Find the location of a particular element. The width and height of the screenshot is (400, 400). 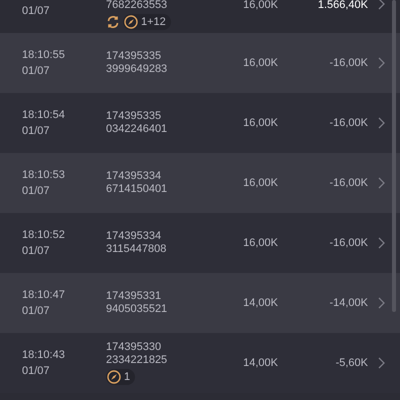

time-text: 18:10:53 is located at coordinates (44, 175).